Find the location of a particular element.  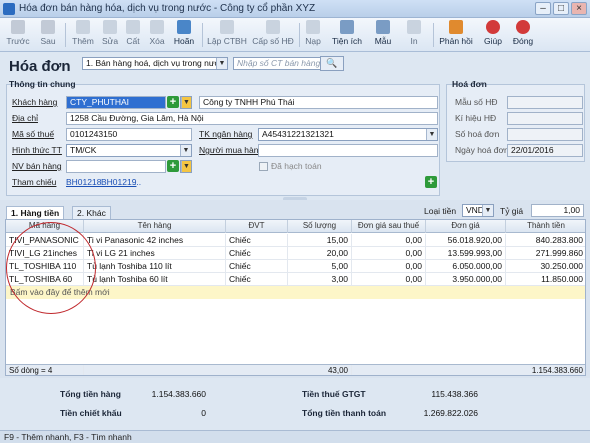

add-customer-button: + is located at coordinates (173, 102).